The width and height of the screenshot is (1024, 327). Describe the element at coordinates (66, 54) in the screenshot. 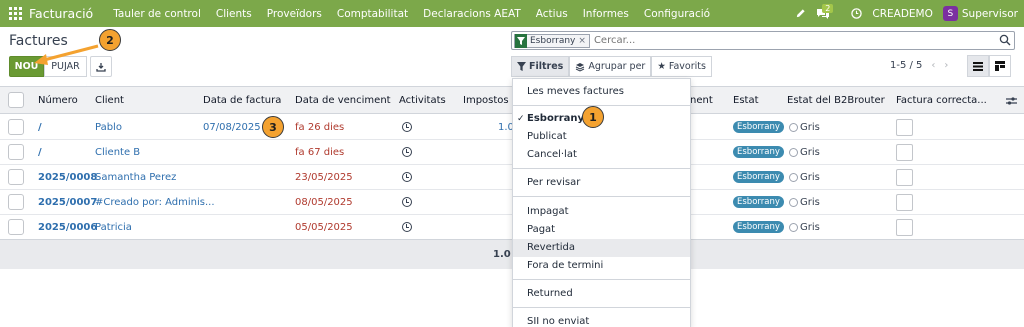

I see `annotation-arrow` at that location.